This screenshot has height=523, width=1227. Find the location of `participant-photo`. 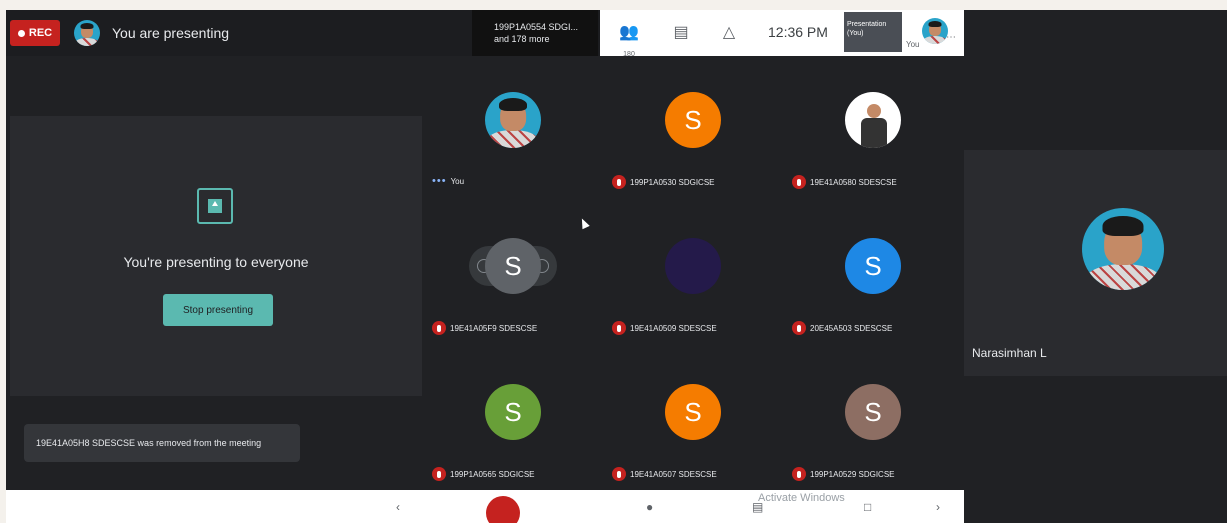

participant-photo is located at coordinates (873, 120).